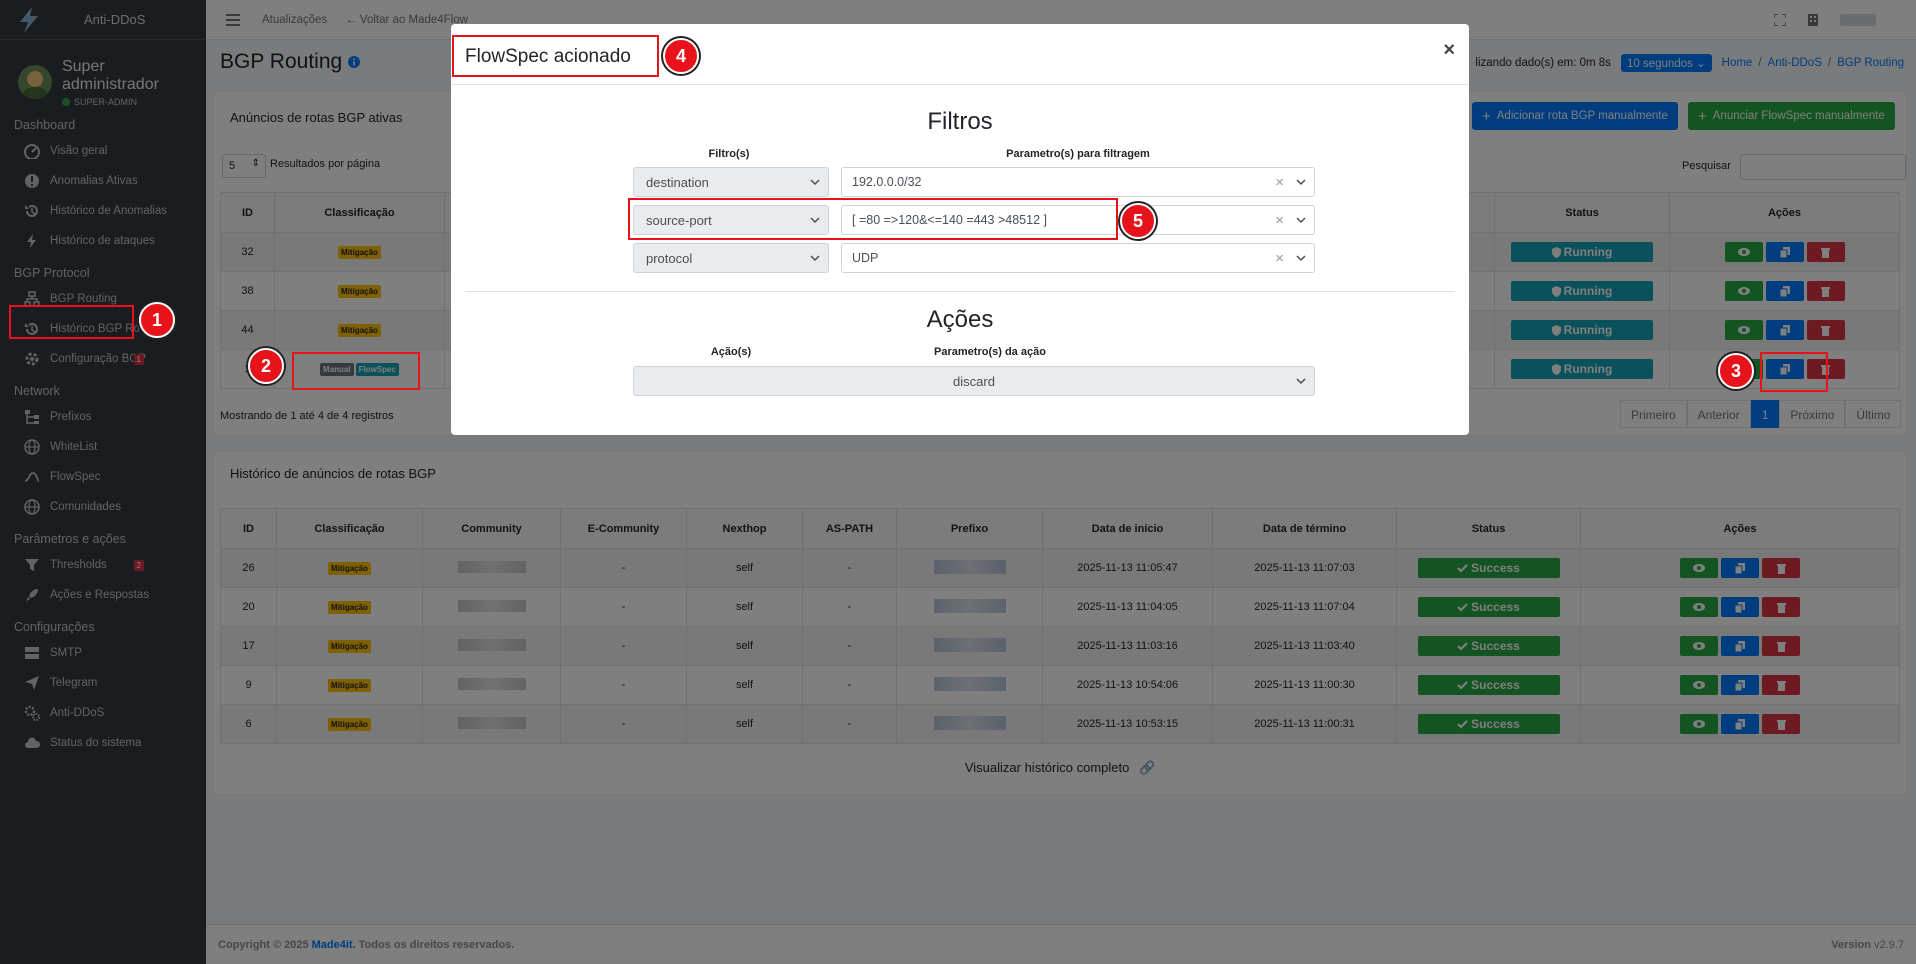 This screenshot has width=1916, height=964. What do you see at coordinates (960, 121) in the screenshot?
I see `filters-heading: Filtros` at bounding box center [960, 121].